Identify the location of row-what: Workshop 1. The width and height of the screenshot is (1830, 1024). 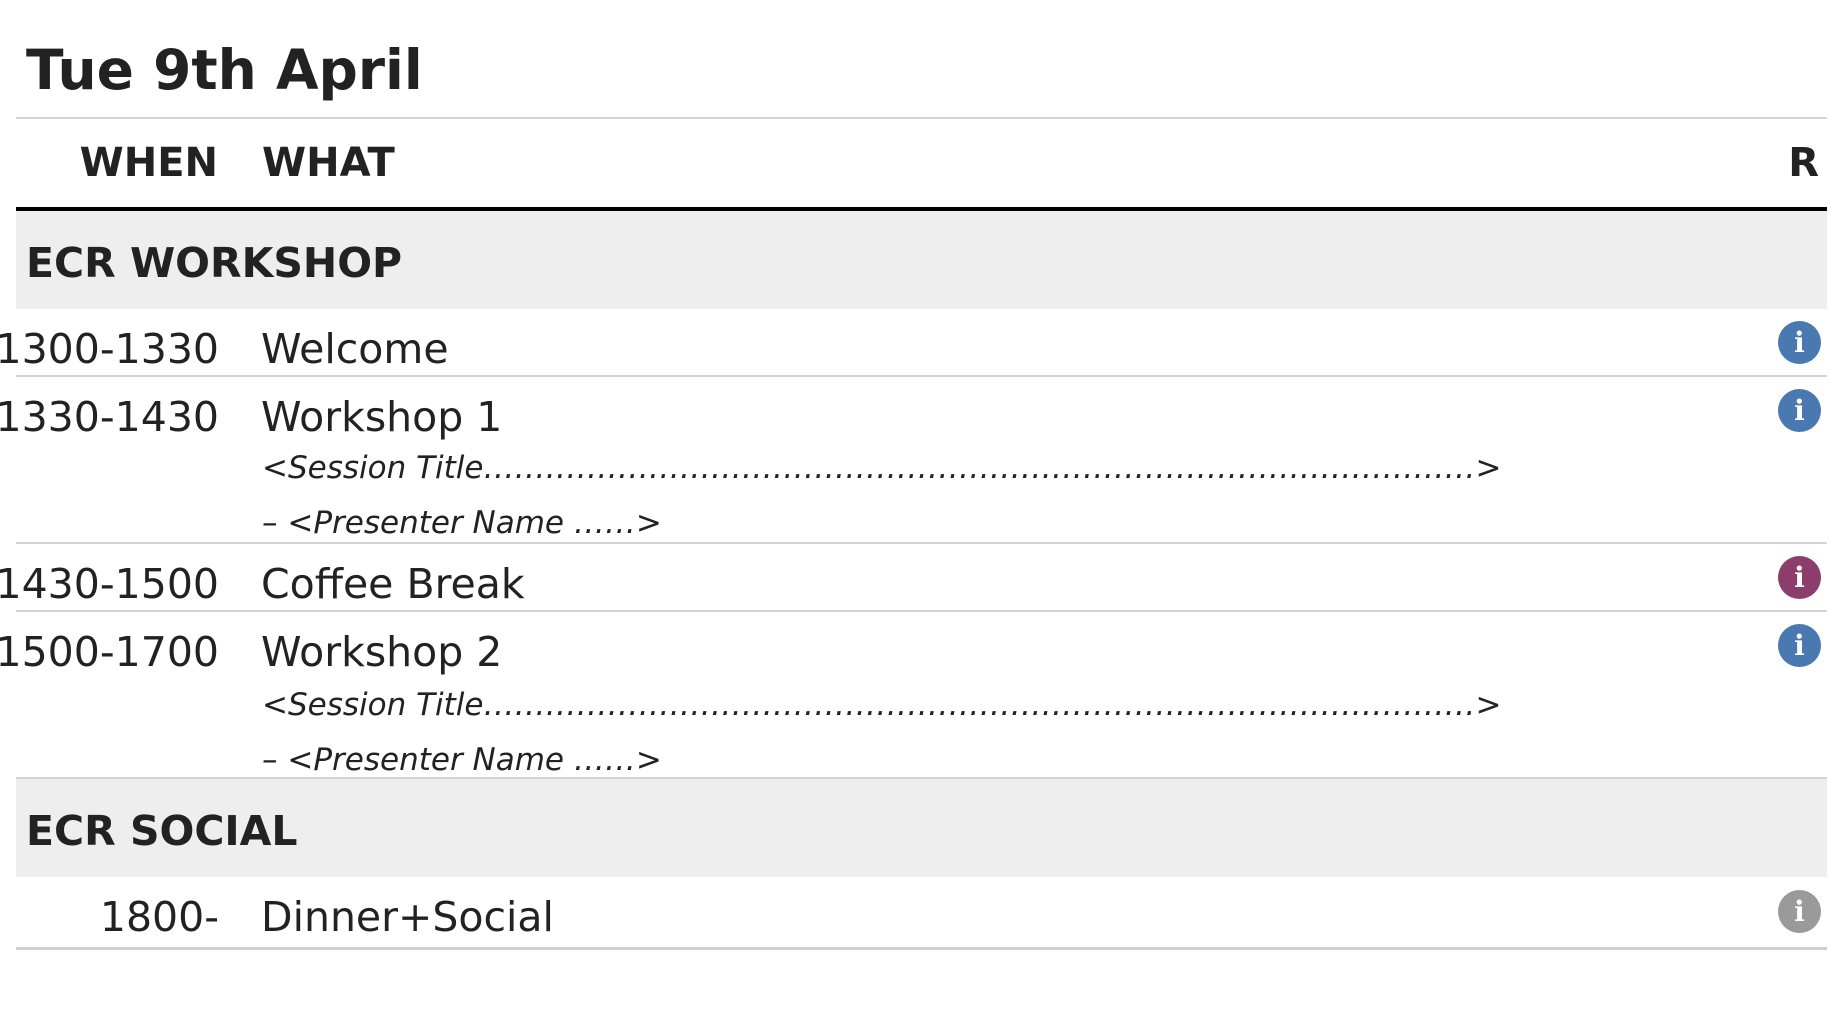
(382, 417).